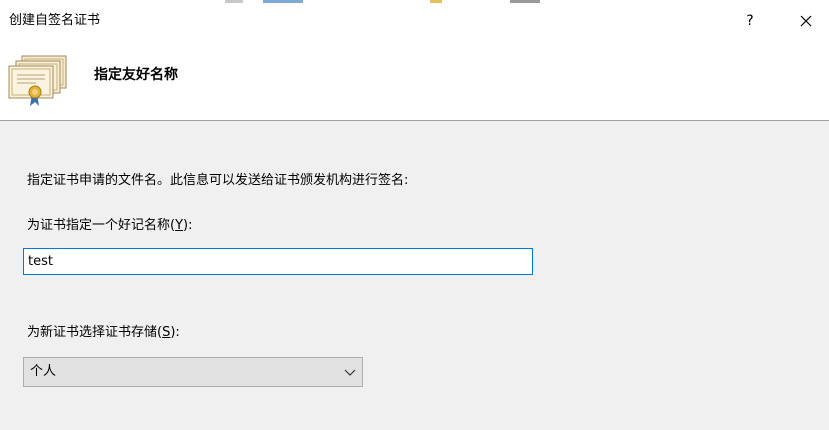 Image resolution: width=829 pixels, height=430 pixels. What do you see at coordinates (43, 371) in the screenshot?
I see `store-selected-value: 个人` at bounding box center [43, 371].